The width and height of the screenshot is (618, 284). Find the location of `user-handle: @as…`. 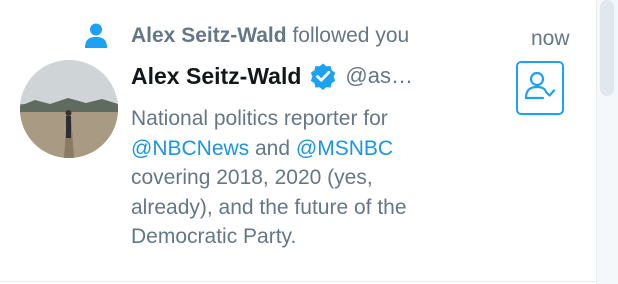

user-handle: @as… is located at coordinates (379, 76).